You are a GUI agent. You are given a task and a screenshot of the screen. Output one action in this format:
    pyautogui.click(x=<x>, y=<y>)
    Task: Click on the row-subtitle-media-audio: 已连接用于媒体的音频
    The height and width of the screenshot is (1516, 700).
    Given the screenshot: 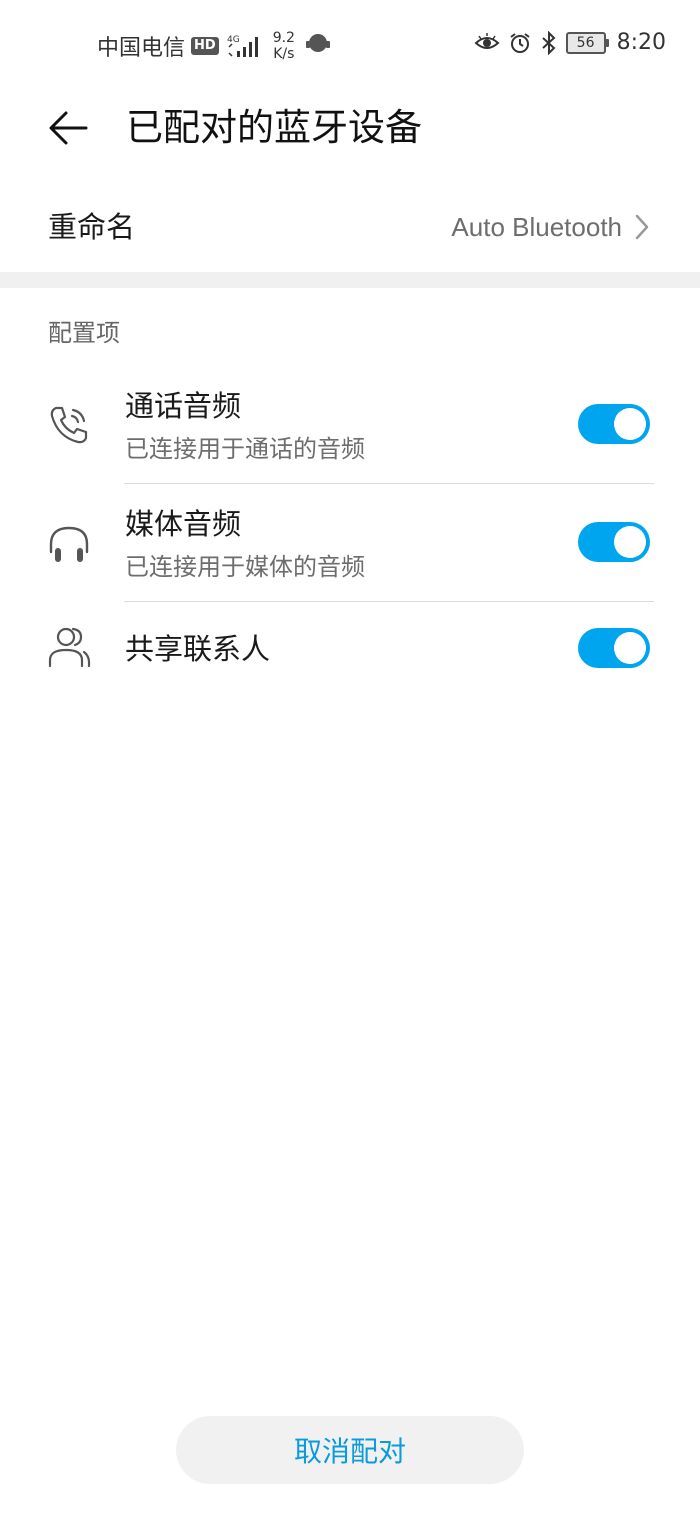 What is the action you would take?
    pyautogui.click(x=245, y=567)
    